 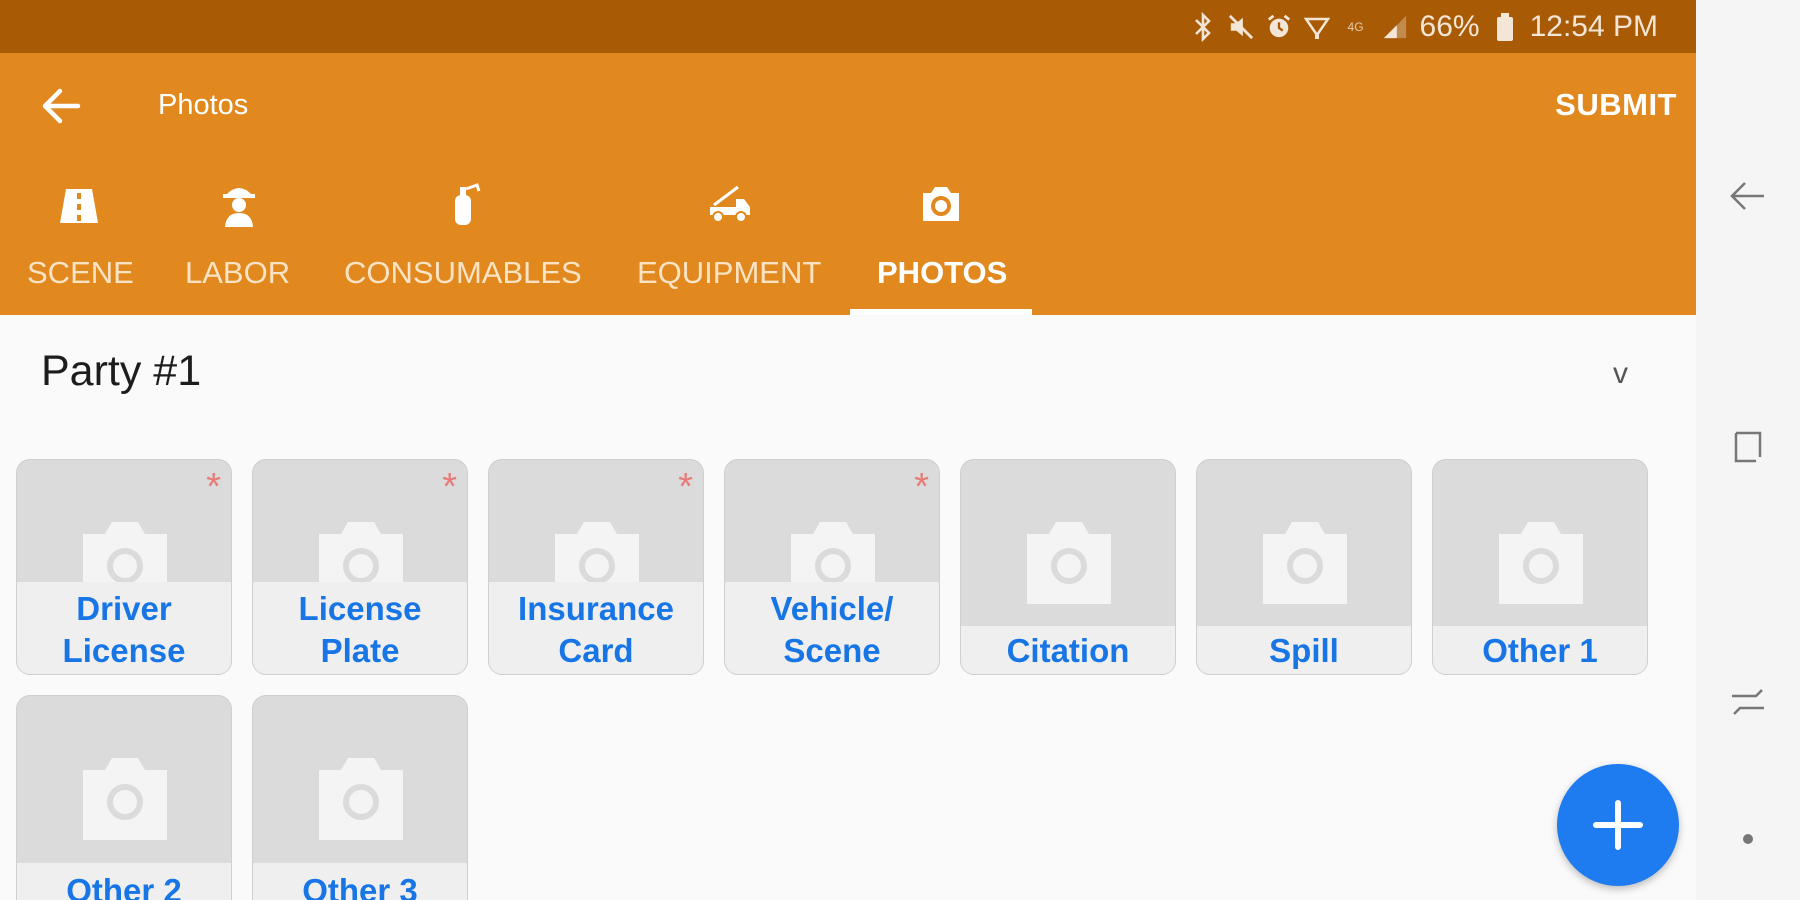 I want to click on photo-label: Citation, so click(x=1068, y=650).